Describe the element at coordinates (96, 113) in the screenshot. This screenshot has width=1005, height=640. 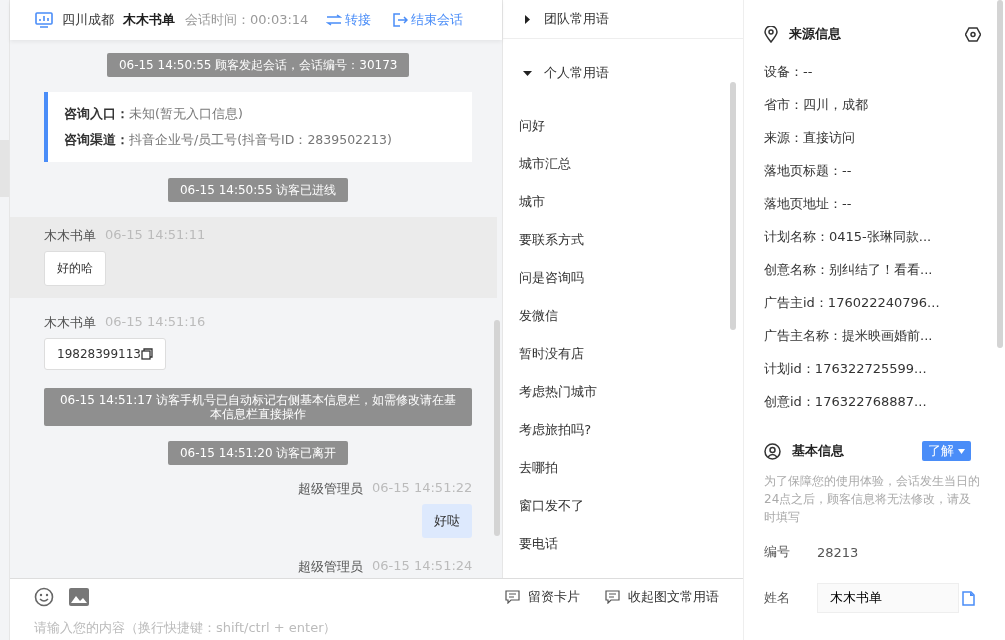
I see `entry-label: 咨询入口：` at that location.